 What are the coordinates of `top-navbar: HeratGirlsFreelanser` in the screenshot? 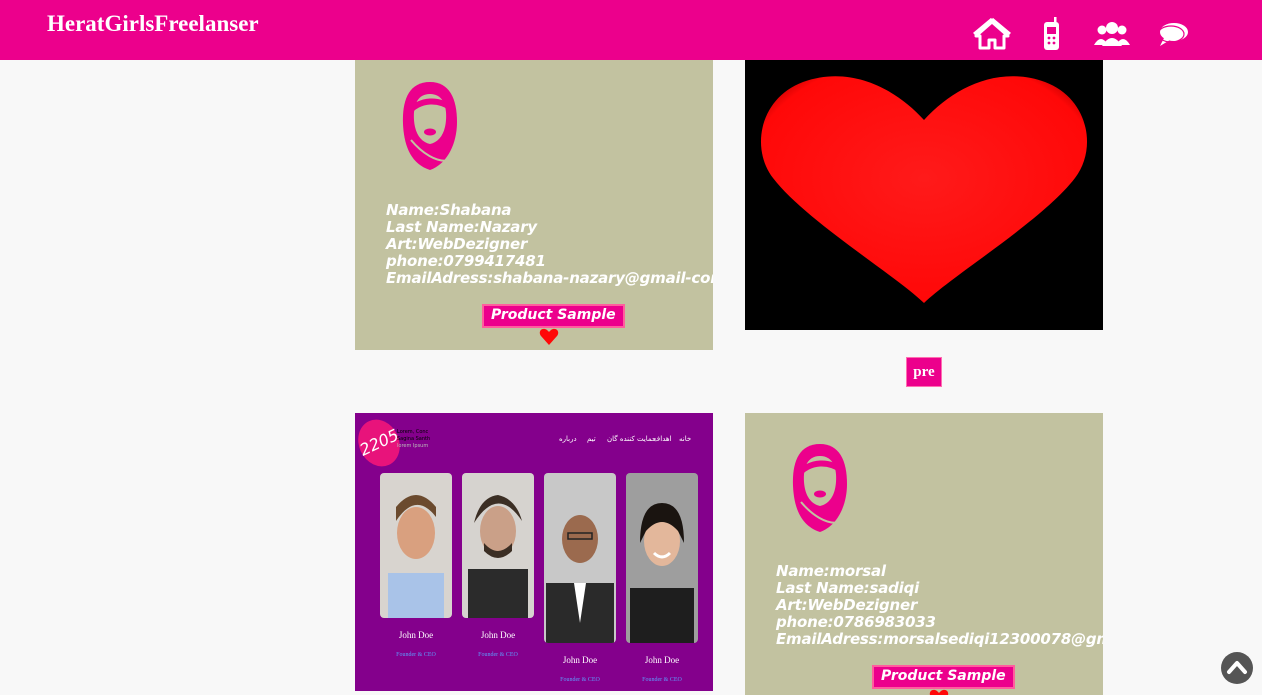 It's located at (631, 30).